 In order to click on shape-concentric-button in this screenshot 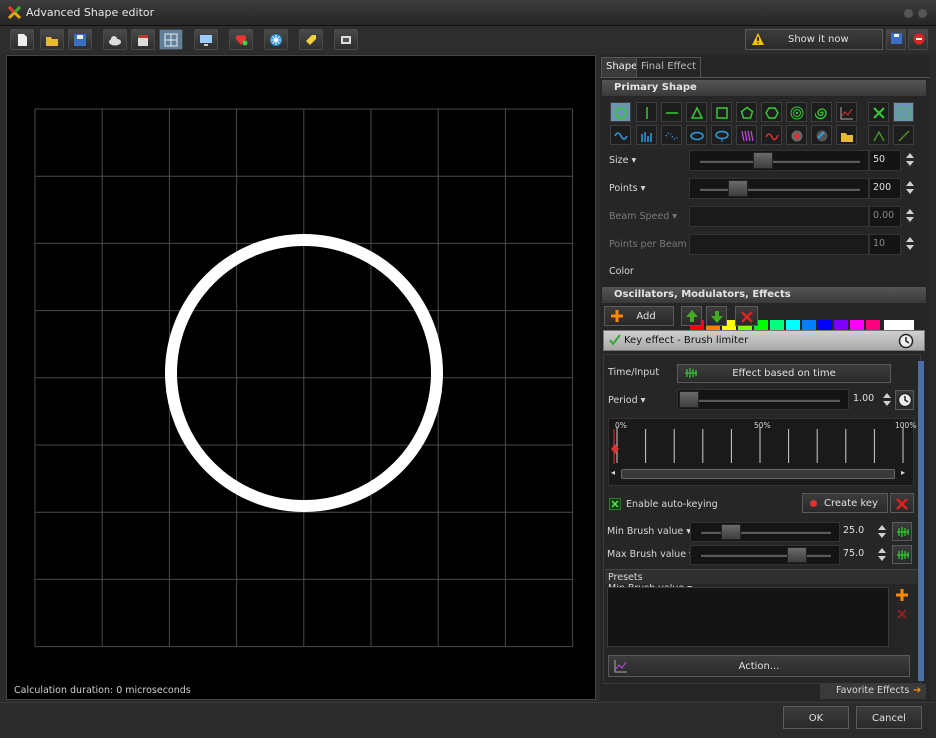, I will do `click(796, 112)`.